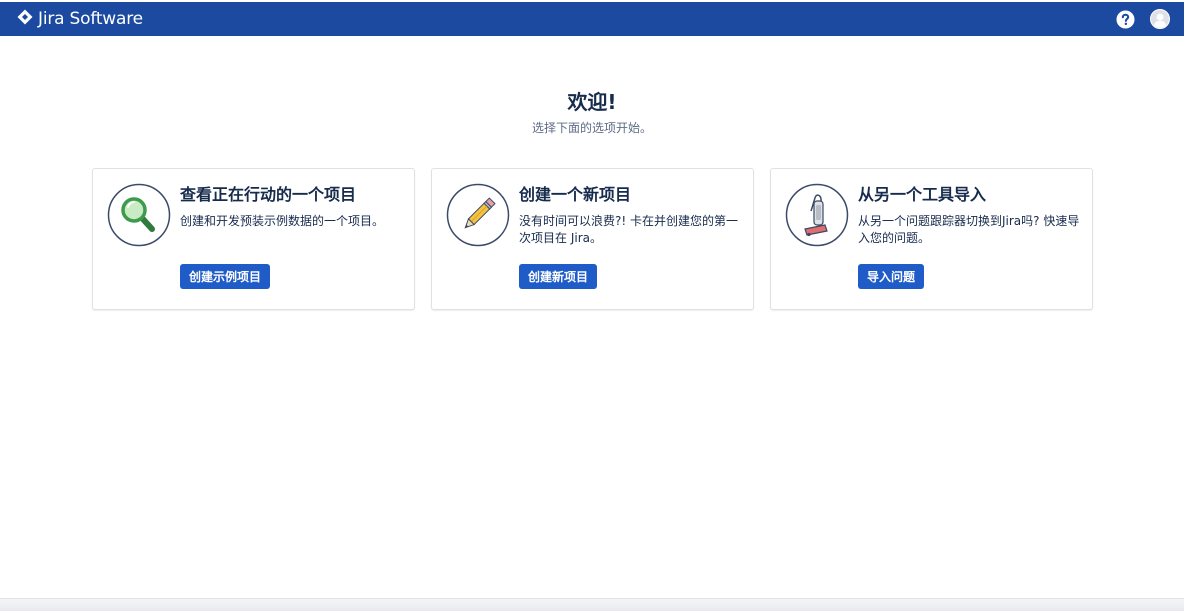 This screenshot has width=1184, height=611. What do you see at coordinates (628, 229) in the screenshot?
I see `card-description: 没有时间可以浪费?! 卡在并创建您的第一次项目在 Jira。` at bounding box center [628, 229].